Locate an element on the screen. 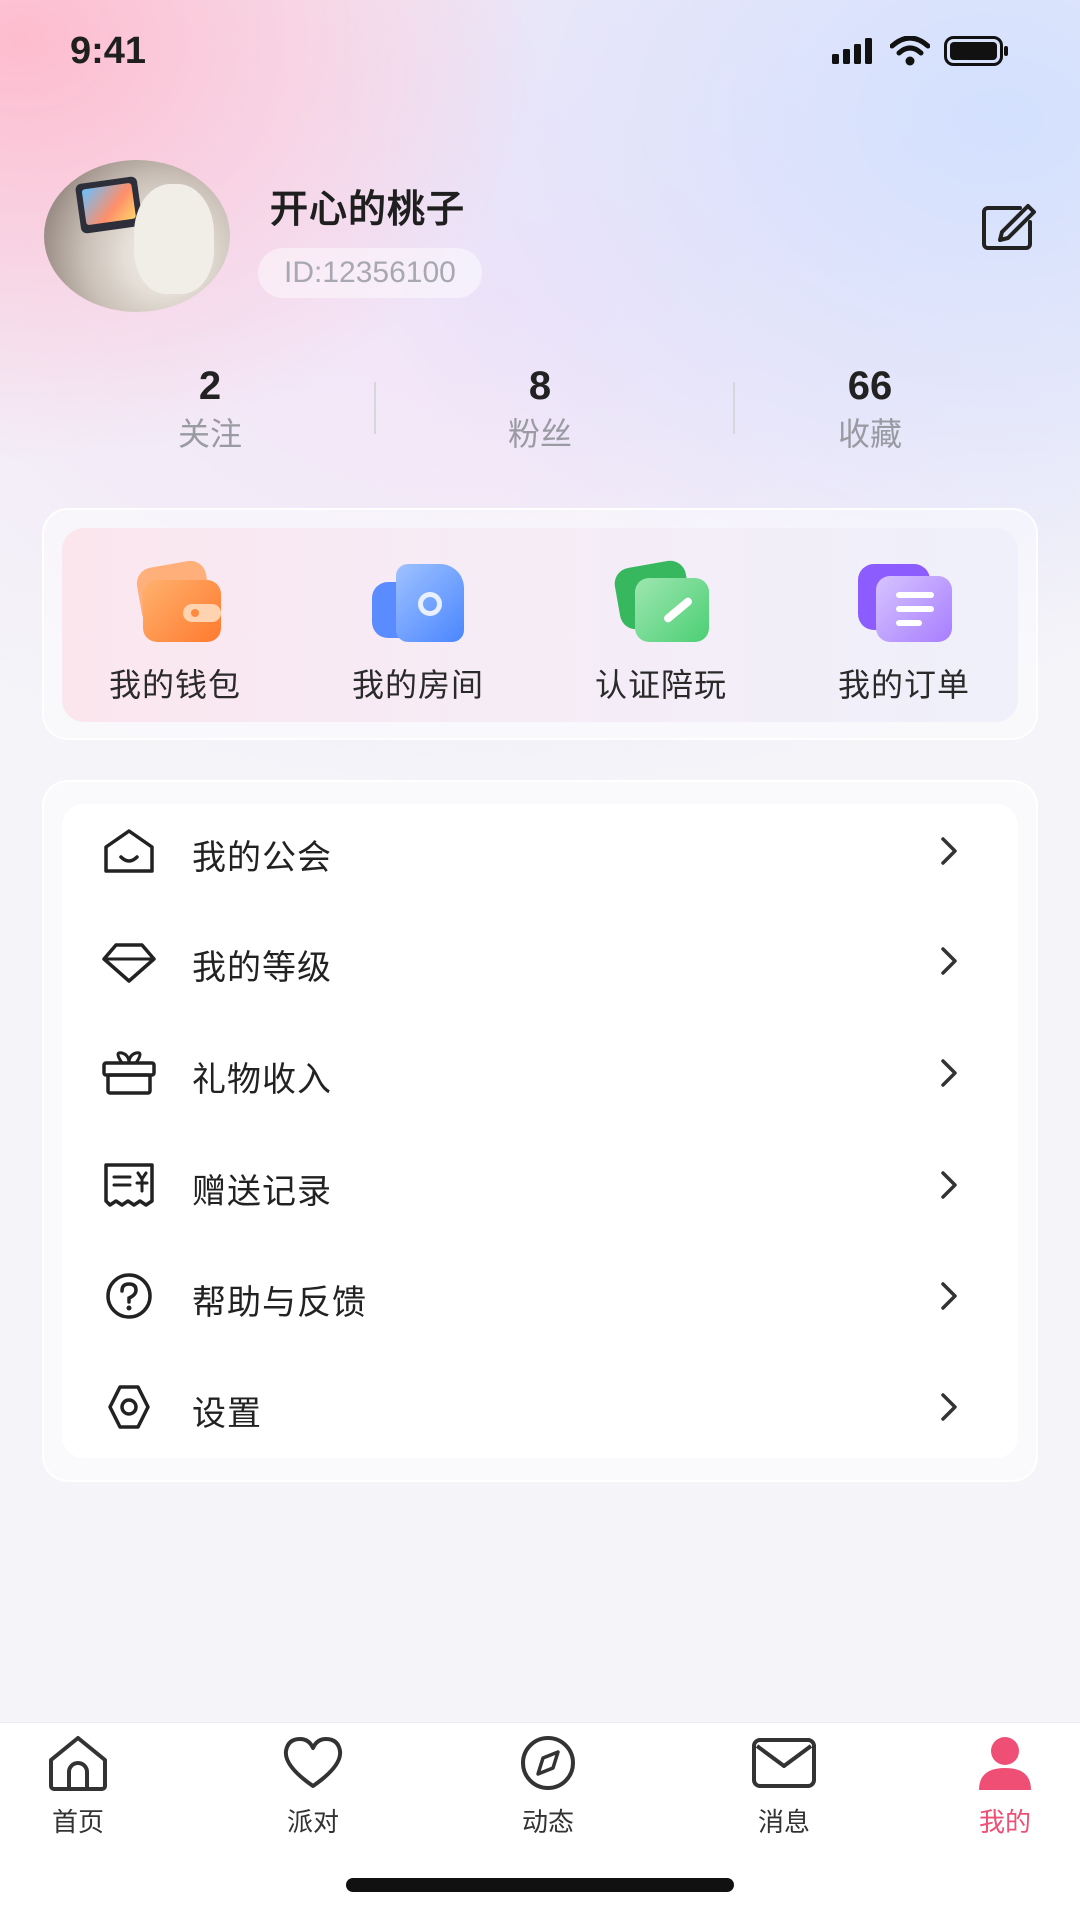 The width and height of the screenshot is (1080, 1920). user-icon is located at coordinates (1005, 1763).